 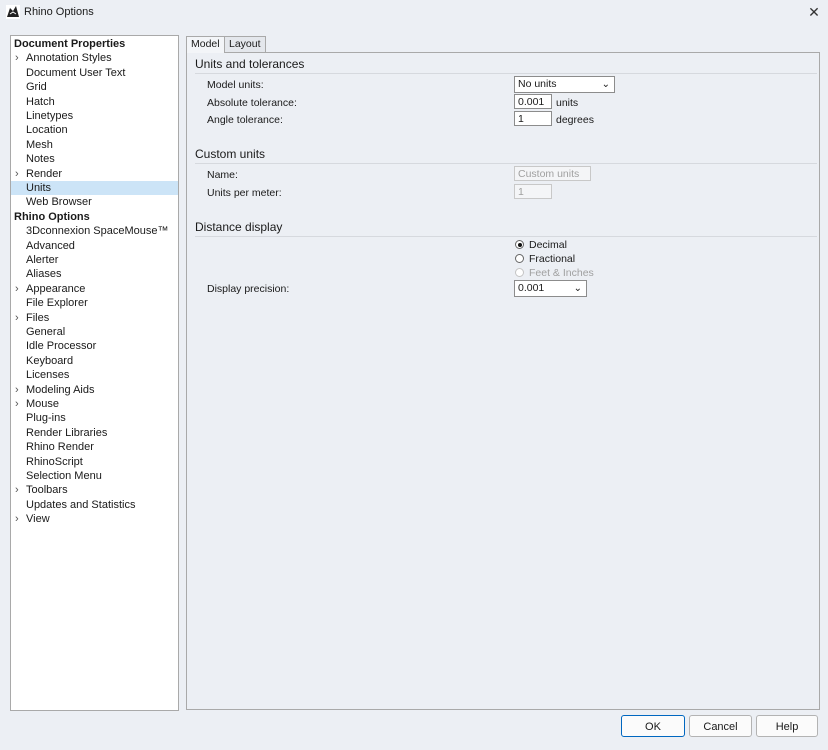 What do you see at coordinates (564, 84) in the screenshot?
I see `model-units-dropdown: No units ⌄` at bounding box center [564, 84].